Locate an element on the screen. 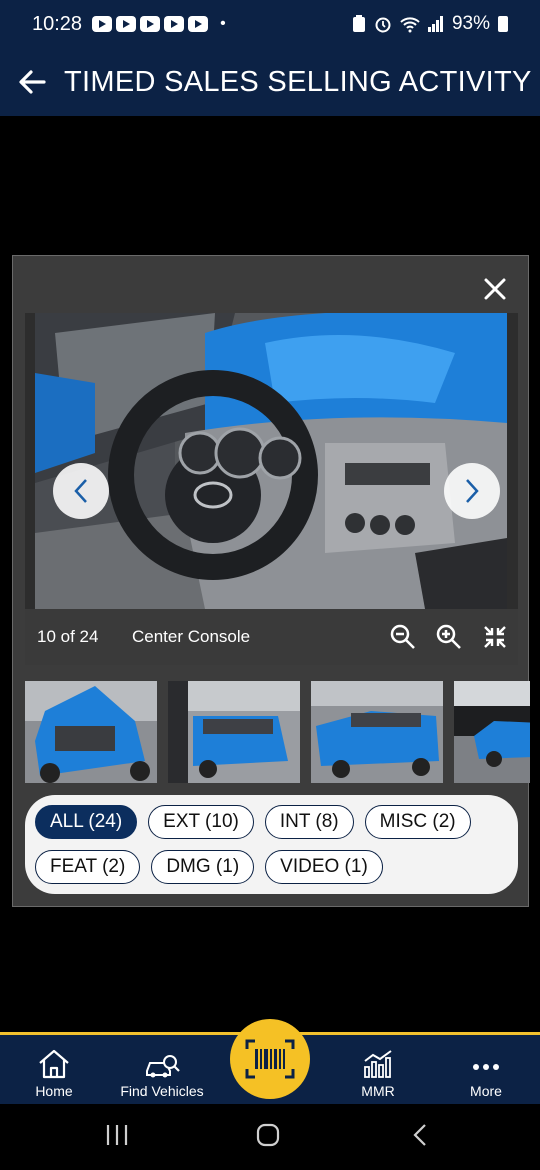 This screenshot has width=540, height=1170. nav-find-vehicles: Find Vehicles is located at coordinates (162, 1071).